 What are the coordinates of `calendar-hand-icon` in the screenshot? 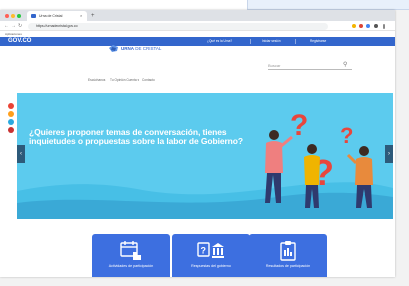 It's located at (130, 250).